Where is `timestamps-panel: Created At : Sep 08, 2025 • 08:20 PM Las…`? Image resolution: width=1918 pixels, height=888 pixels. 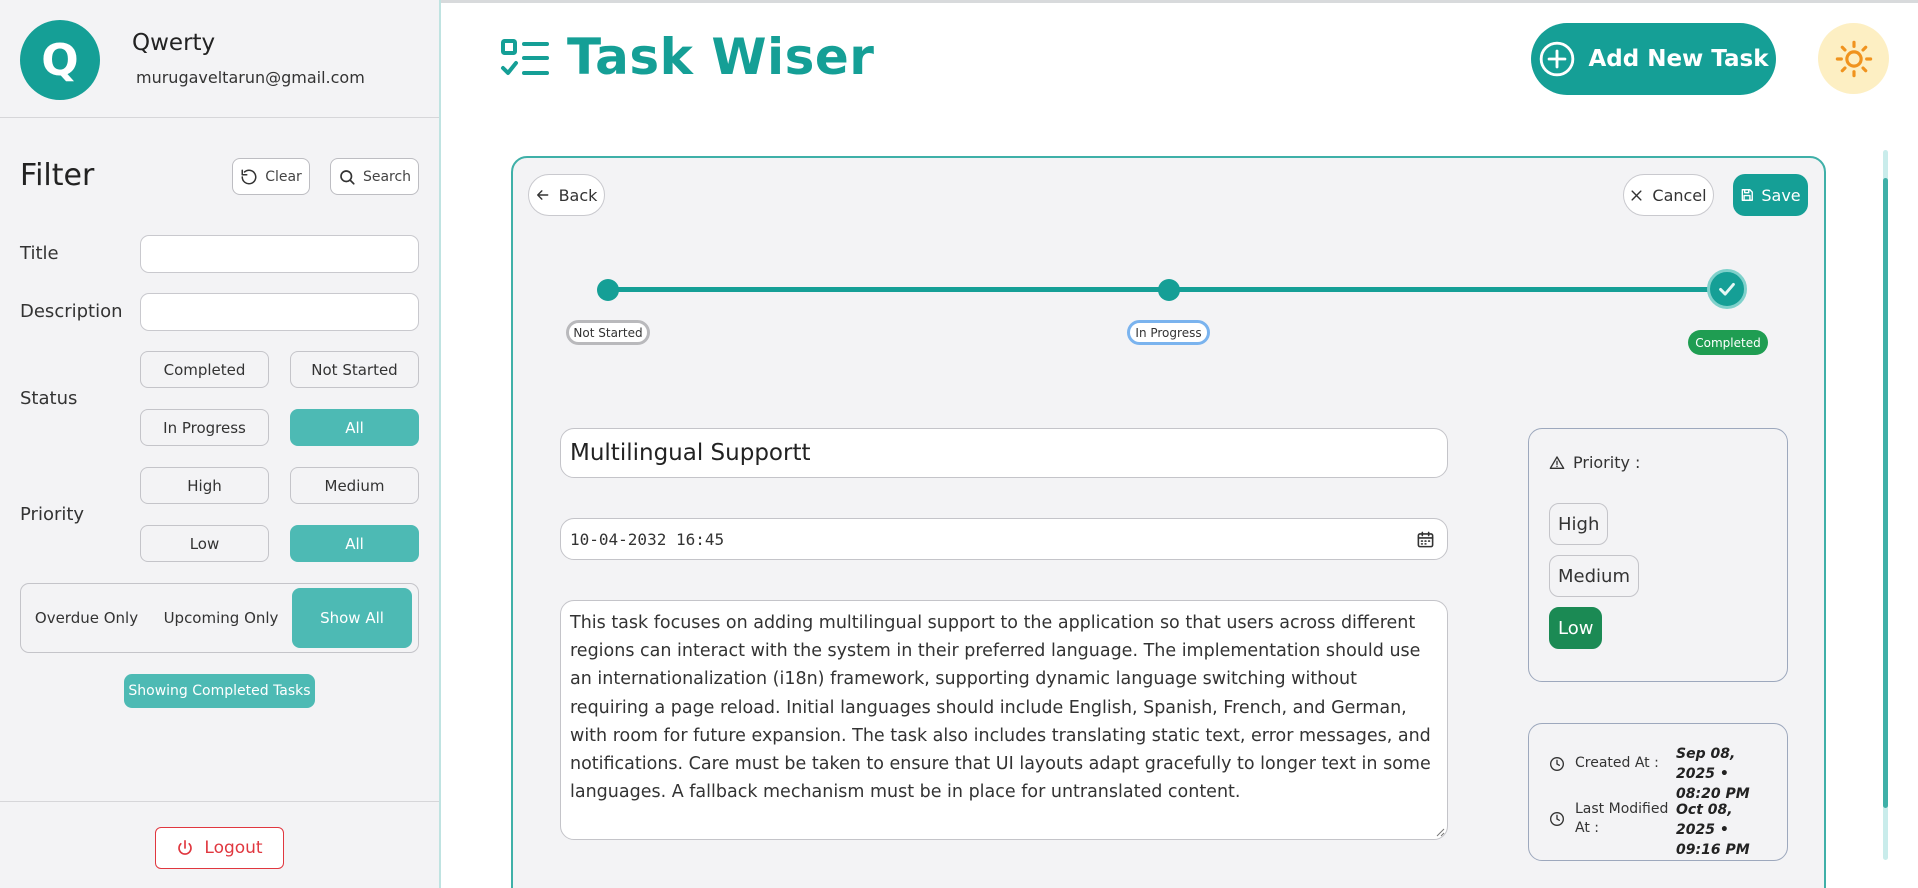 timestamps-panel: Created At : Sep 08, 2025 • 08:20 PM Las… is located at coordinates (1658, 792).